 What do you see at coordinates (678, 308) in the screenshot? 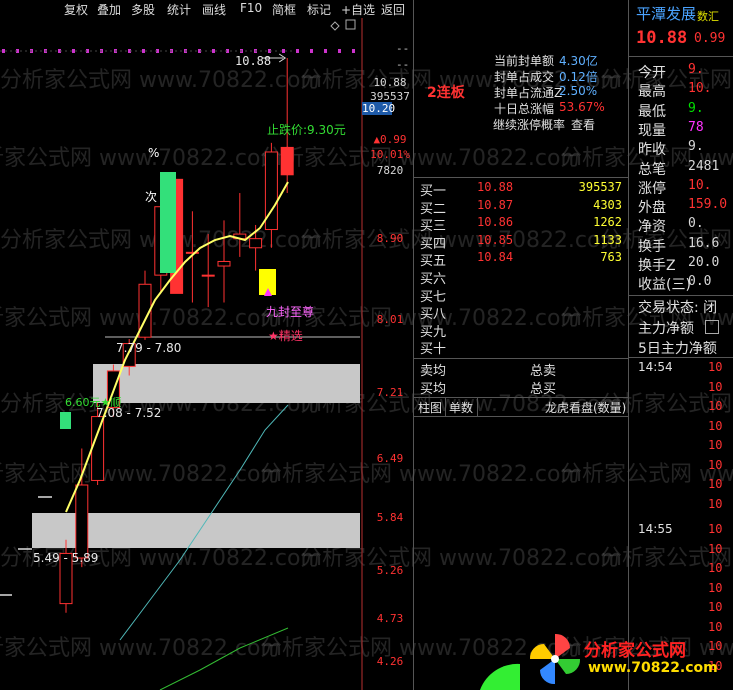
I see `trade-status: 交易状态: 闭` at bounding box center [678, 308].